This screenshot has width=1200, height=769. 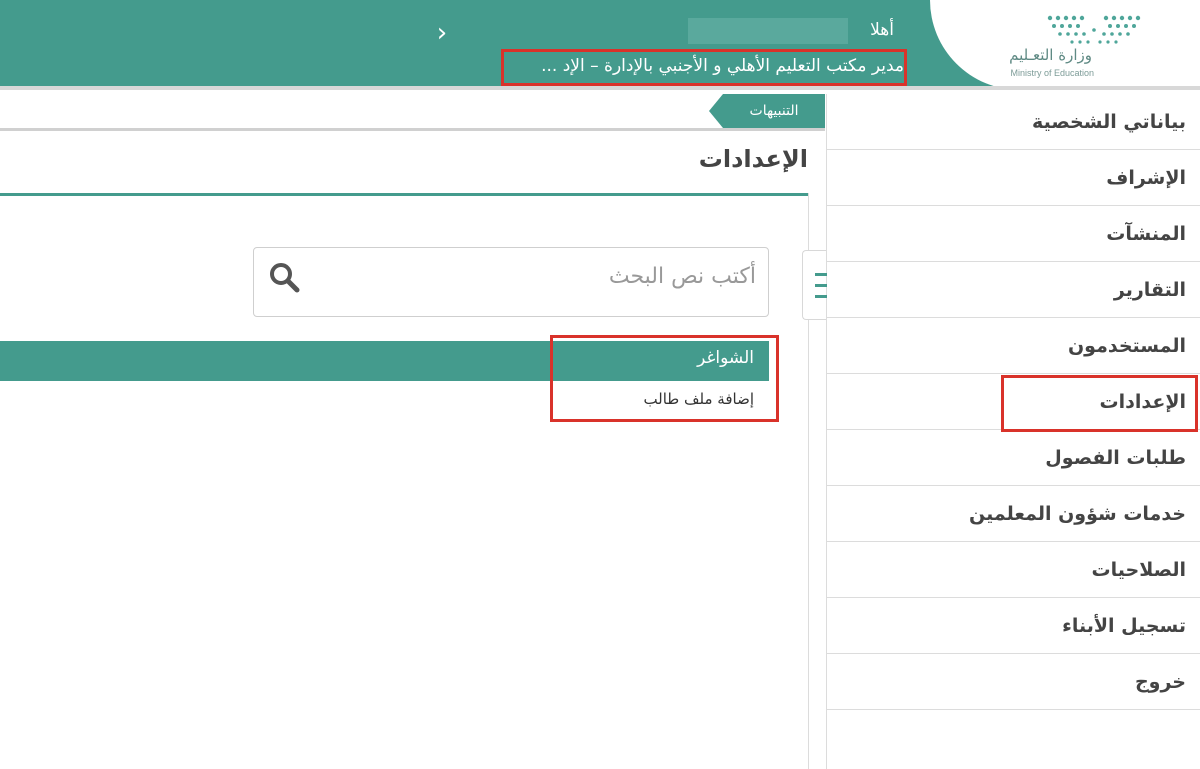 I want to click on logo-text-en: Ministry of Education, so click(x=1052, y=73).